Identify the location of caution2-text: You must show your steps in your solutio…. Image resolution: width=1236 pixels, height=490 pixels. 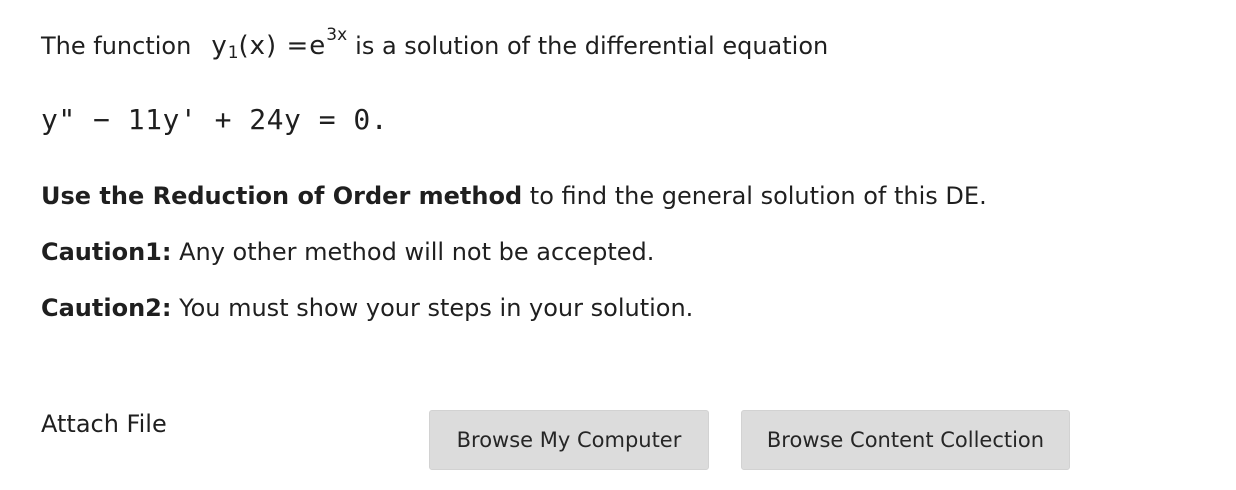
(432, 308).